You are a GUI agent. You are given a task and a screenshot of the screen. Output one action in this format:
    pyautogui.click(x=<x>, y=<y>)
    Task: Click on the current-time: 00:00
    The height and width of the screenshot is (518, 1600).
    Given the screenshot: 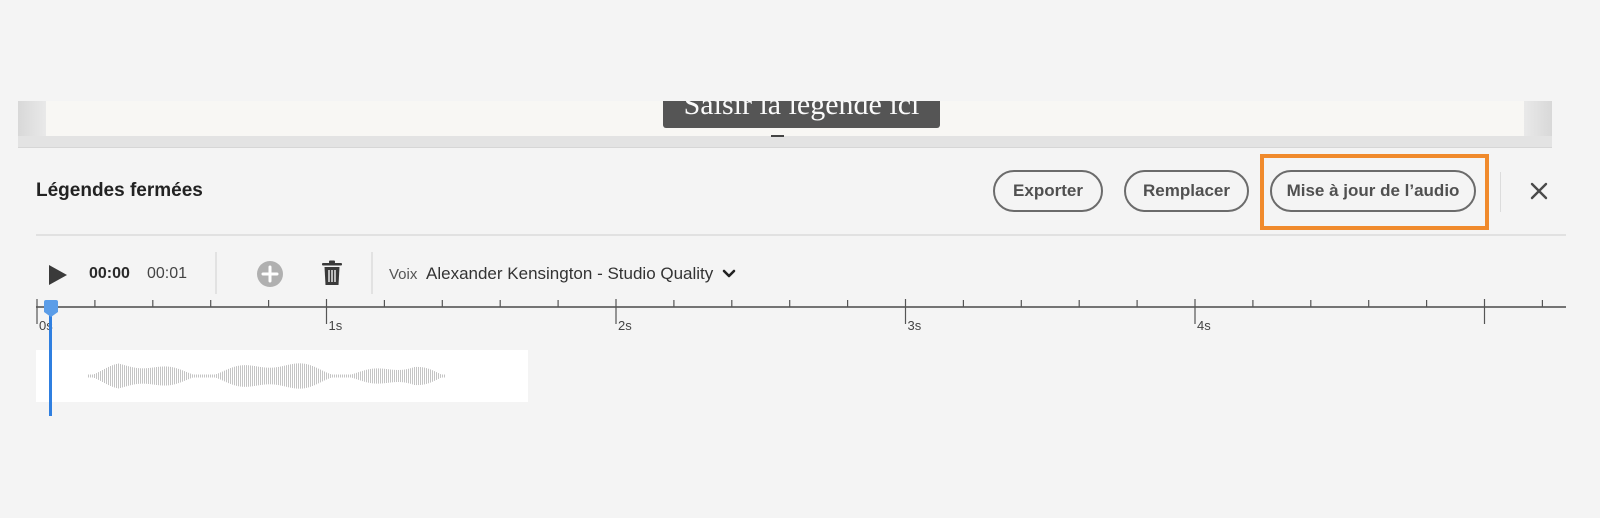 What is the action you would take?
    pyautogui.click(x=109, y=273)
    